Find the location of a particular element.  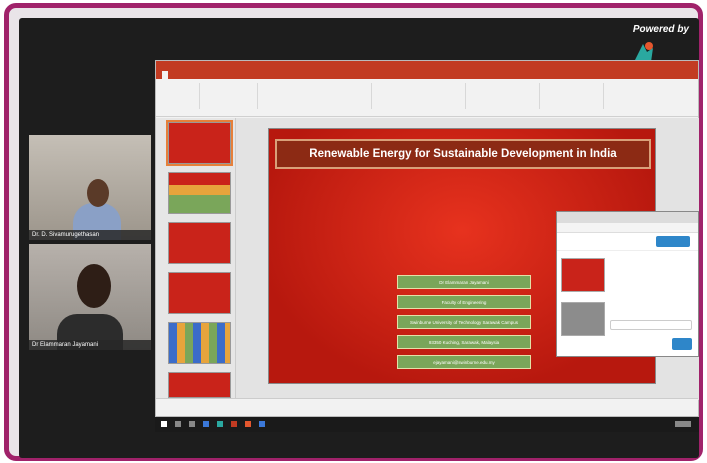

email-box: ejayamani@swinburne.edu.my is located at coordinates (464, 362).